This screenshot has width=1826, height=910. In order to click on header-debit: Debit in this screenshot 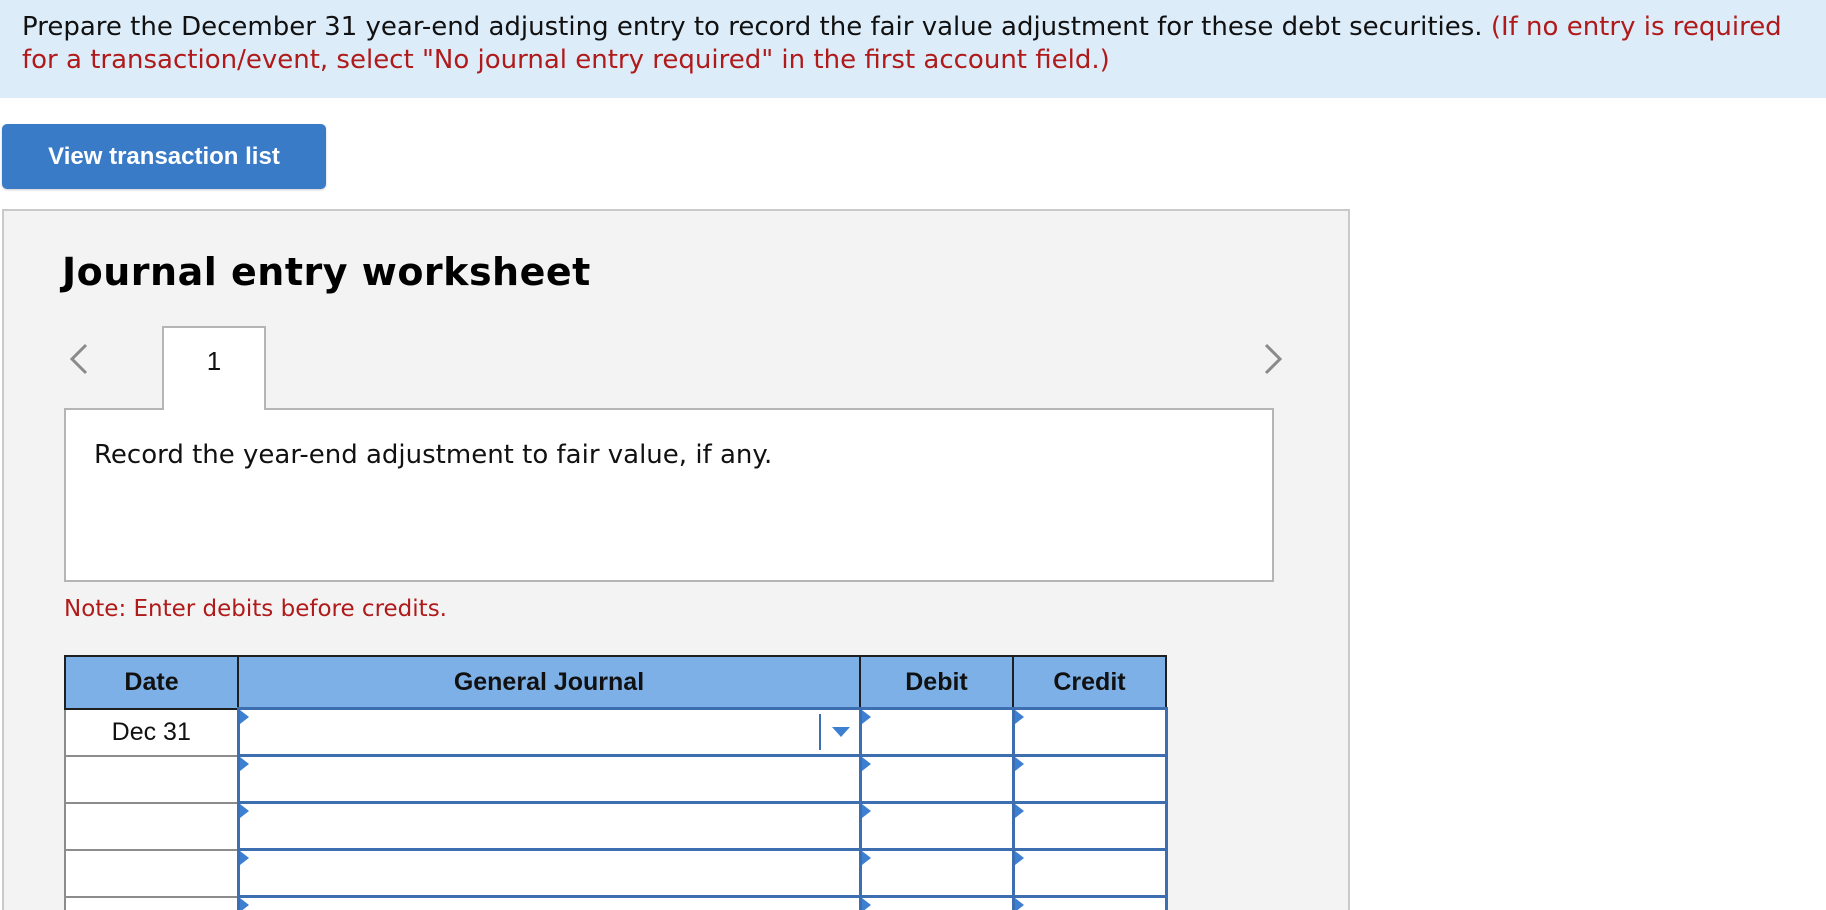, I will do `click(936, 682)`.